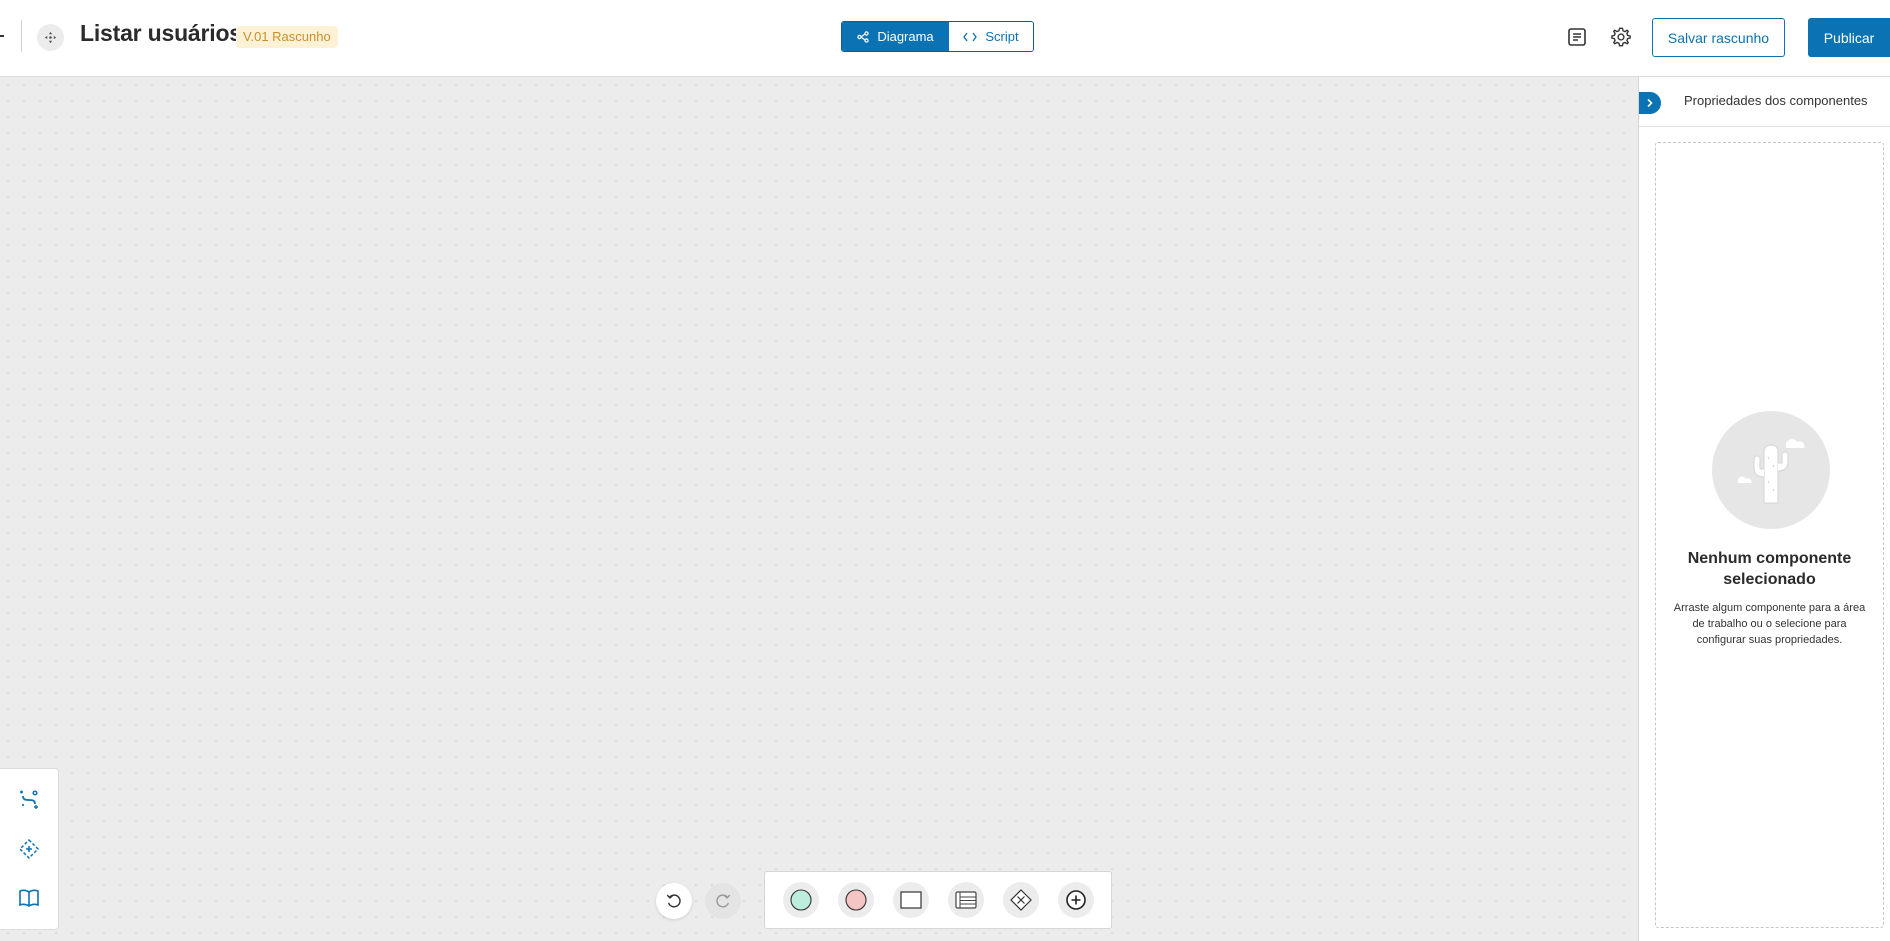 Image resolution: width=1890 pixels, height=941 pixels. I want to click on gear-icon, so click(1621, 37).